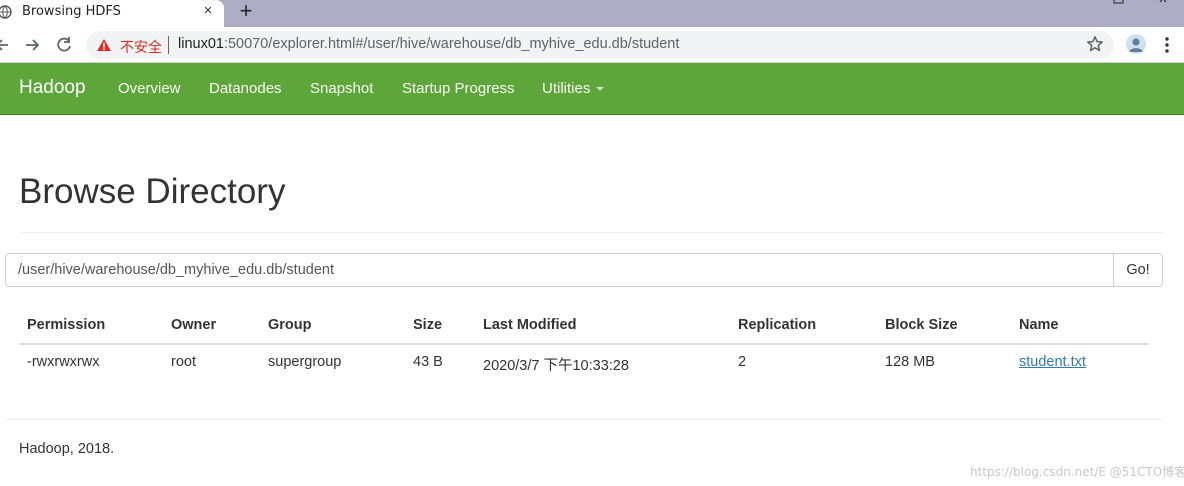 The height and width of the screenshot is (486, 1184). Describe the element at coordinates (290, 325) in the screenshot. I see `column-header-group: Group` at that location.